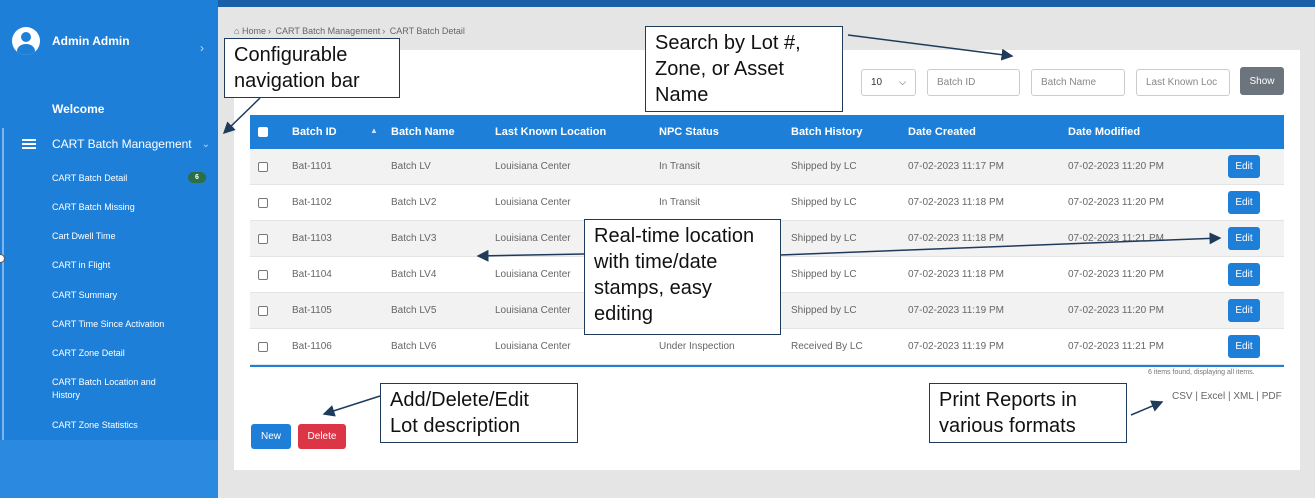 This screenshot has width=1315, height=498. Describe the element at coordinates (479, 413) in the screenshot. I see `callout-add-delete: Add/Delete/Edit Lot description` at that location.